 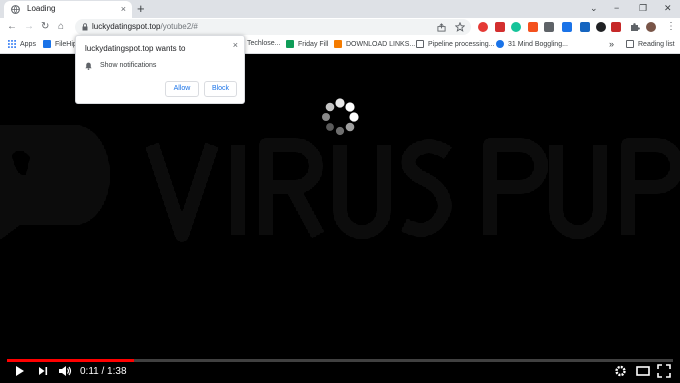 I want to click on browser-toolbar: ← → ↻ ⌂ luckydatingspot.top/yotube2/# ⋮, so click(x=340, y=27).